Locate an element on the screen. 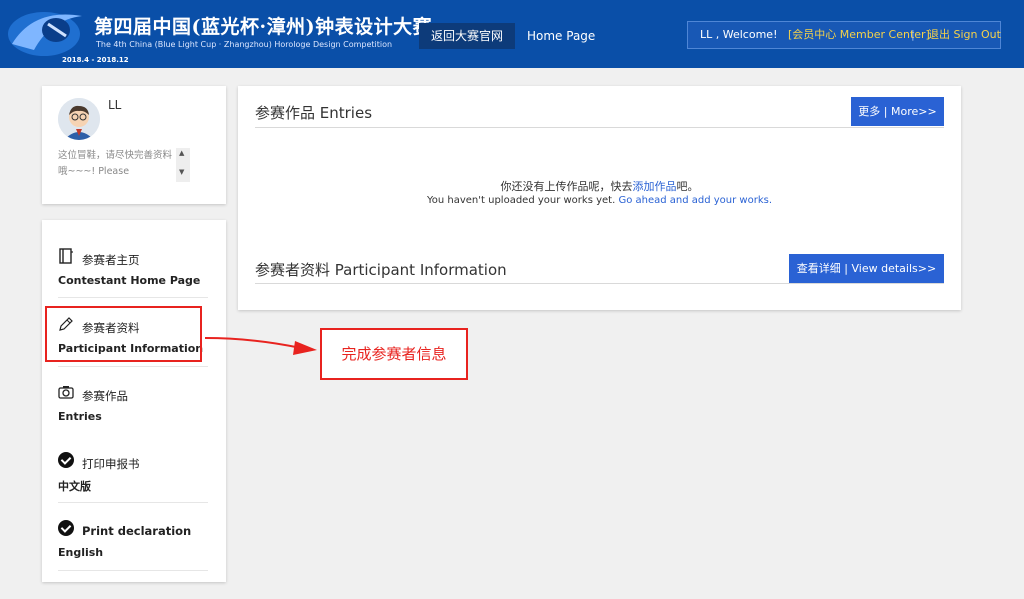 This screenshot has height=599, width=1024. sidebar-item-contestant-home: 参赛者主页 Contestant Home Page is located at coordinates (133, 270).